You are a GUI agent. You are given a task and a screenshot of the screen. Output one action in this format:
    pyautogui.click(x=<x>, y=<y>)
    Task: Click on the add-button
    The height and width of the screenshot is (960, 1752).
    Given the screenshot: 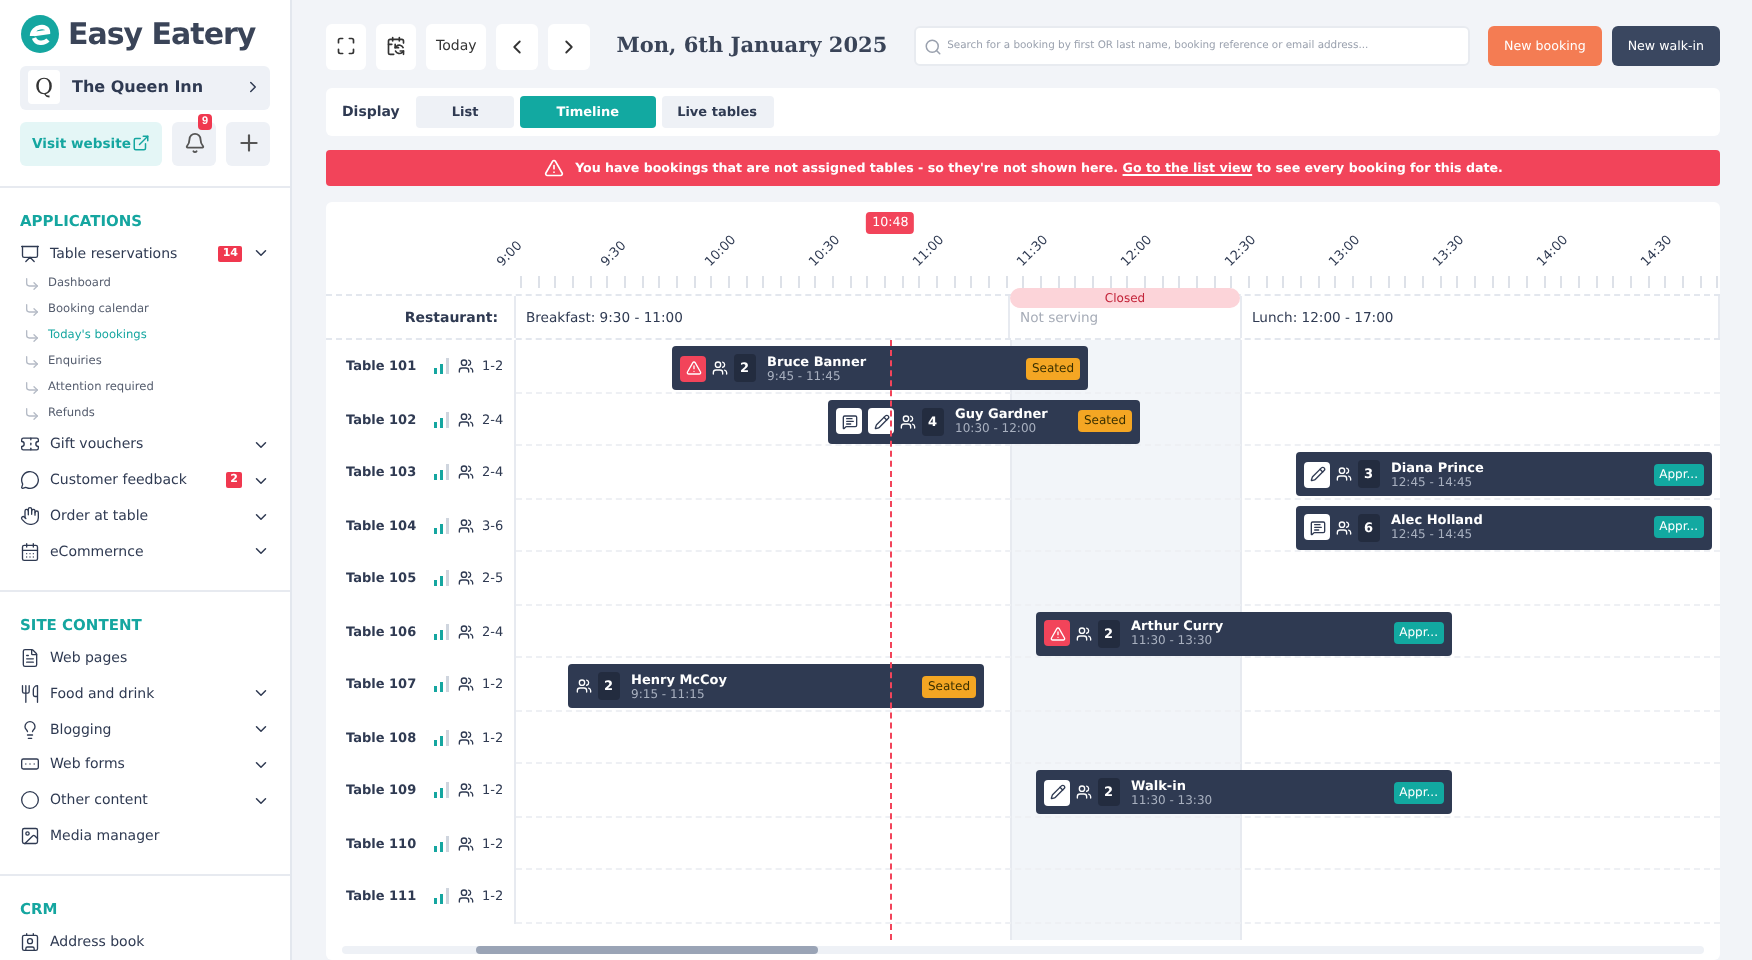 What is the action you would take?
    pyautogui.click(x=248, y=143)
    